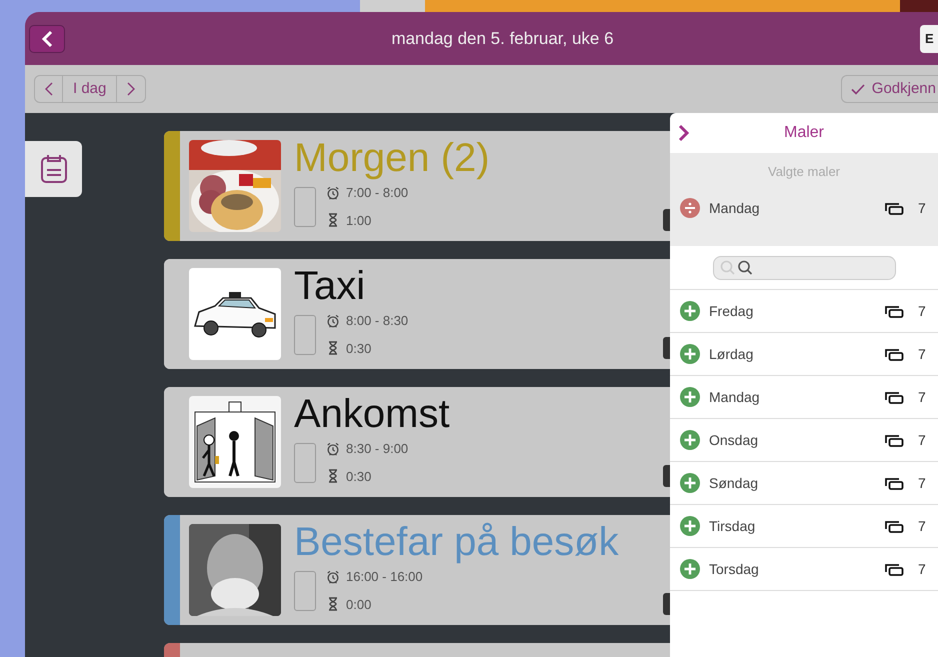 The width and height of the screenshot is (938, 657). Describe the element at coordinates (456, 542) in the screenshot. I see `activity-title: Bestefar på besøk` at that location.